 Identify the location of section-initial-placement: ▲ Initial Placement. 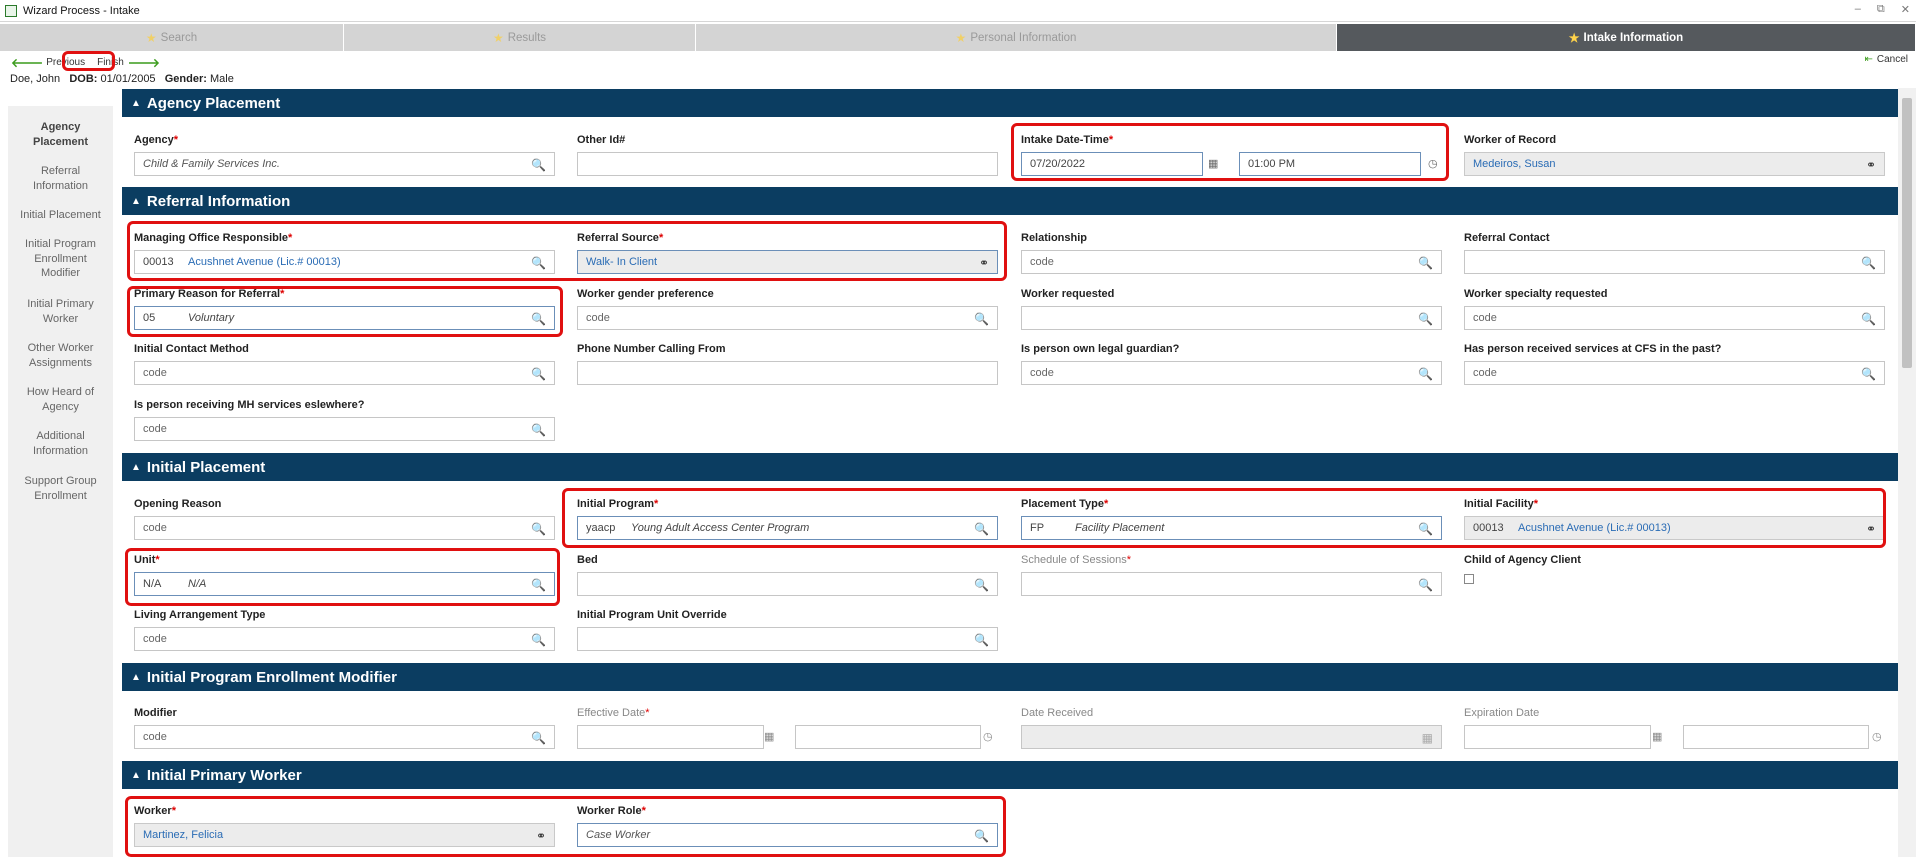
(1010, 467).